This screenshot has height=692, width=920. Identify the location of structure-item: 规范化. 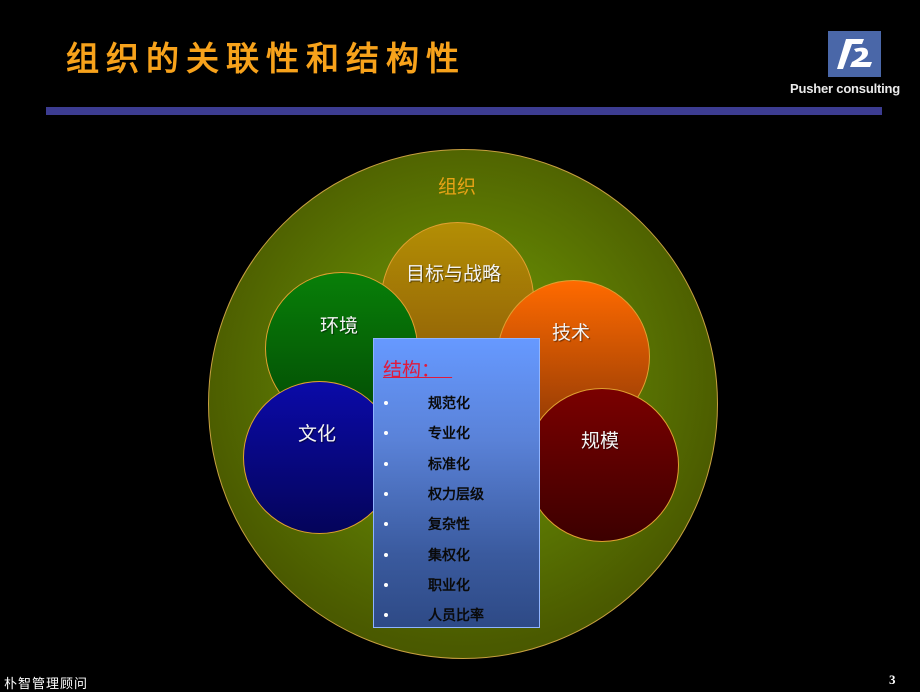
(456, 404).